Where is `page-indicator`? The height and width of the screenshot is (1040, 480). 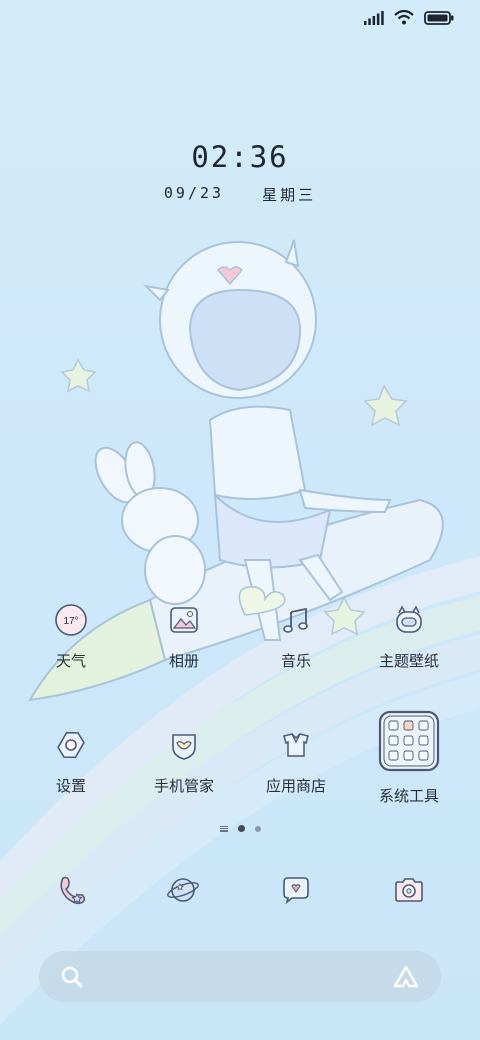
page-indicator is located at coordinates (240, 828).